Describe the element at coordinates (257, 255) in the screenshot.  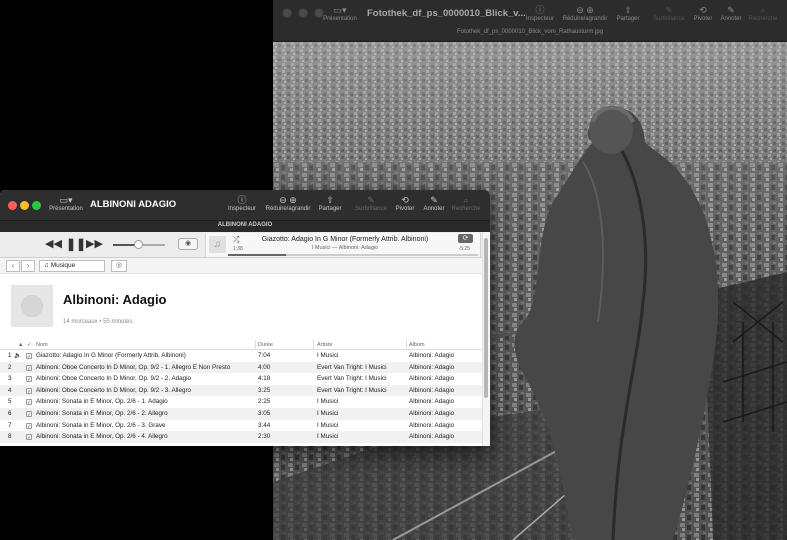
I see `progress-fill` at that location.